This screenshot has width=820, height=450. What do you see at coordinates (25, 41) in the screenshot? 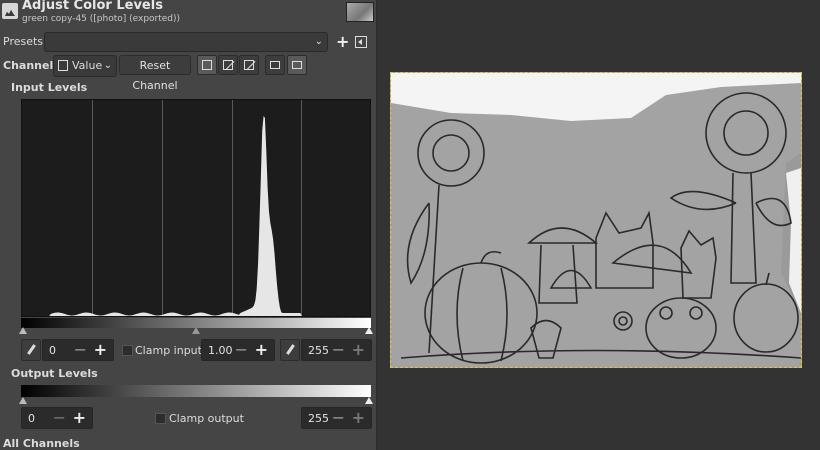
I see `presets-label: Presets:` at bounding box center [25, 41].